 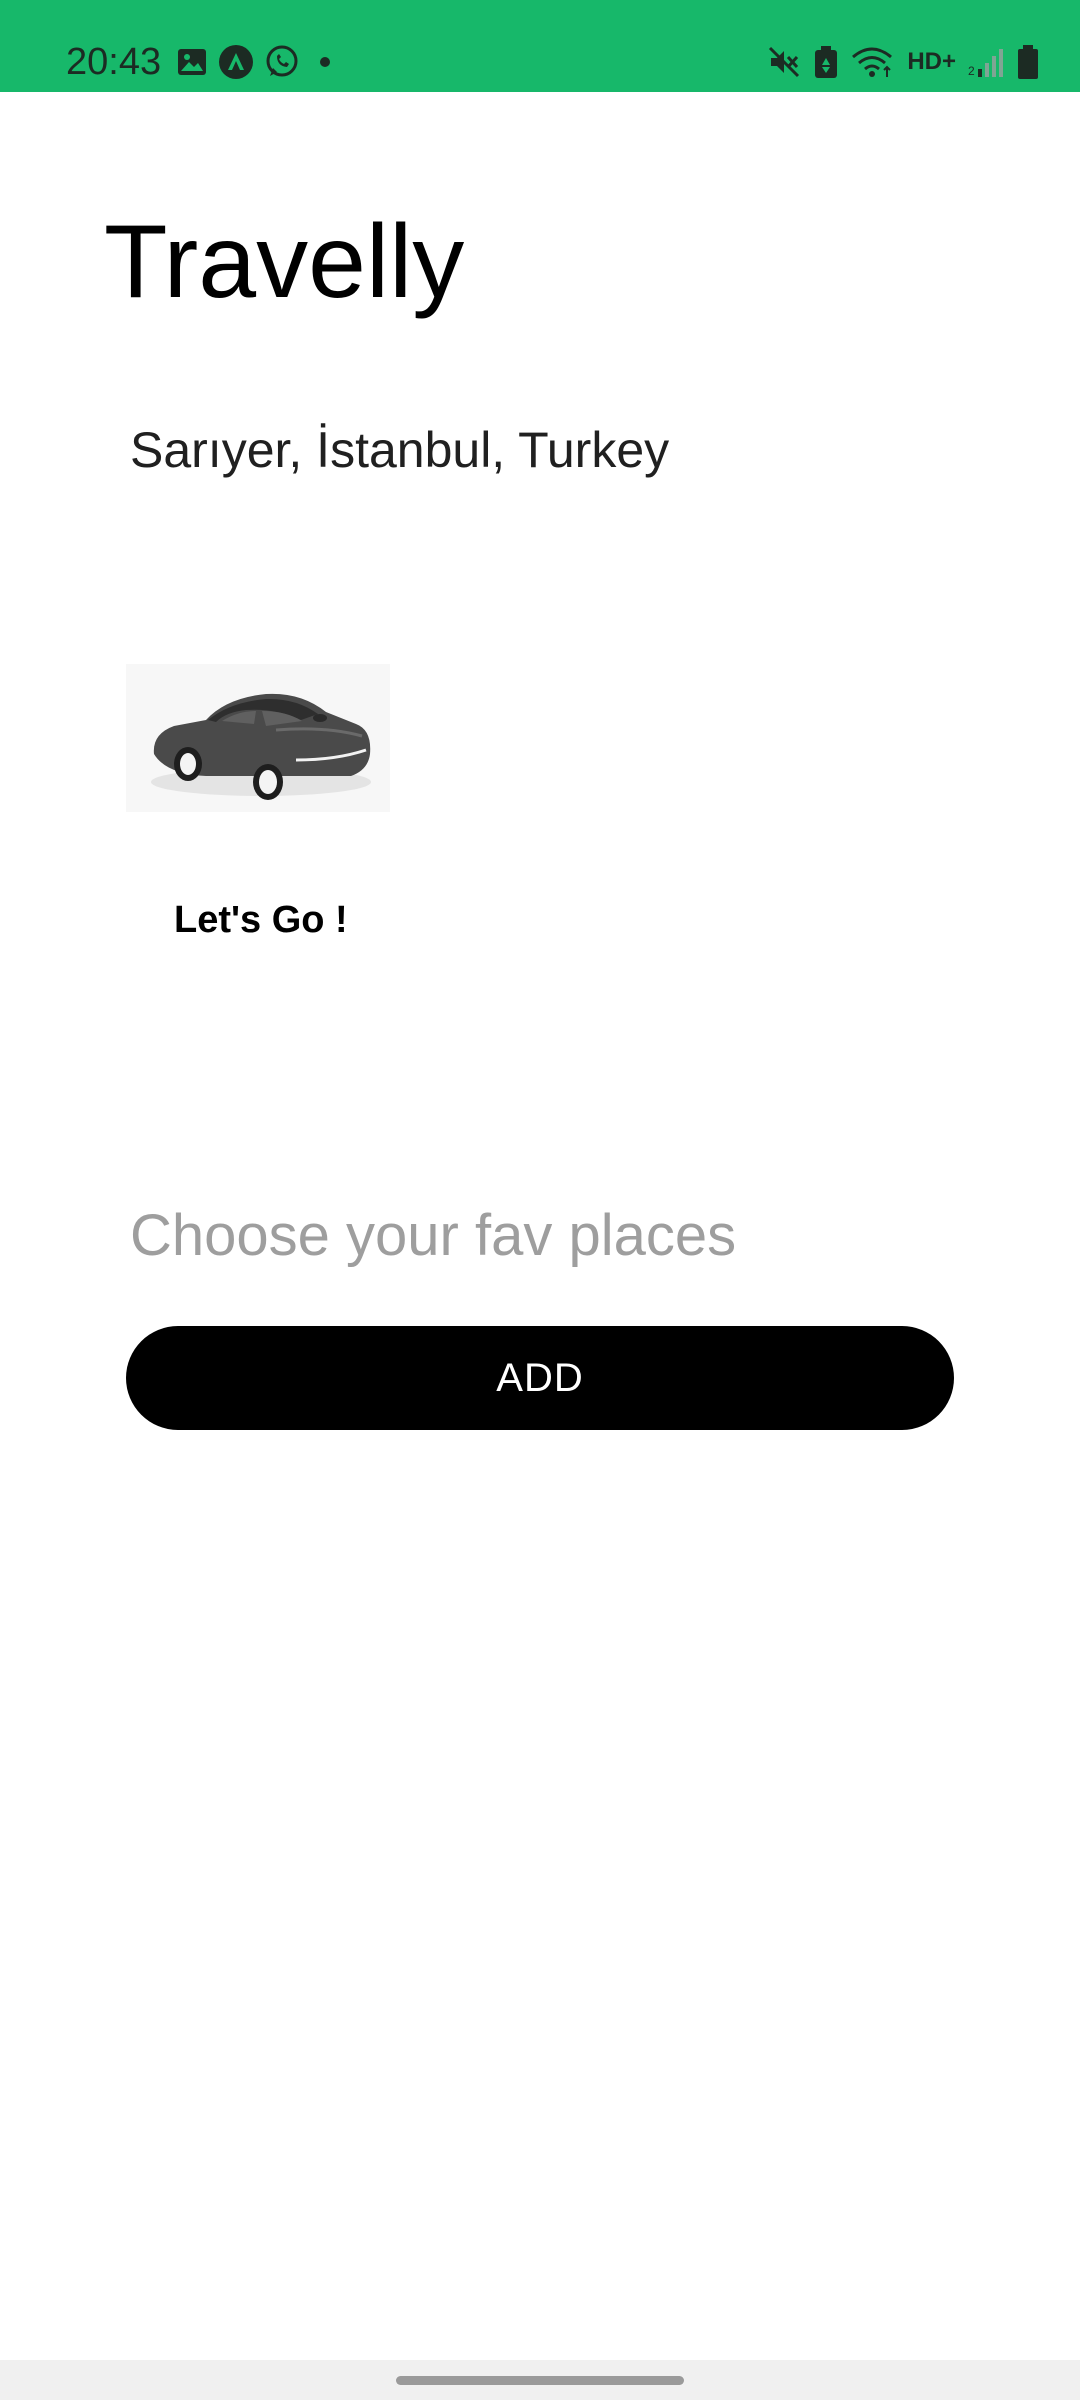 I want to click on lets-go-label: Let's Go !, so click(x=261, y=920).